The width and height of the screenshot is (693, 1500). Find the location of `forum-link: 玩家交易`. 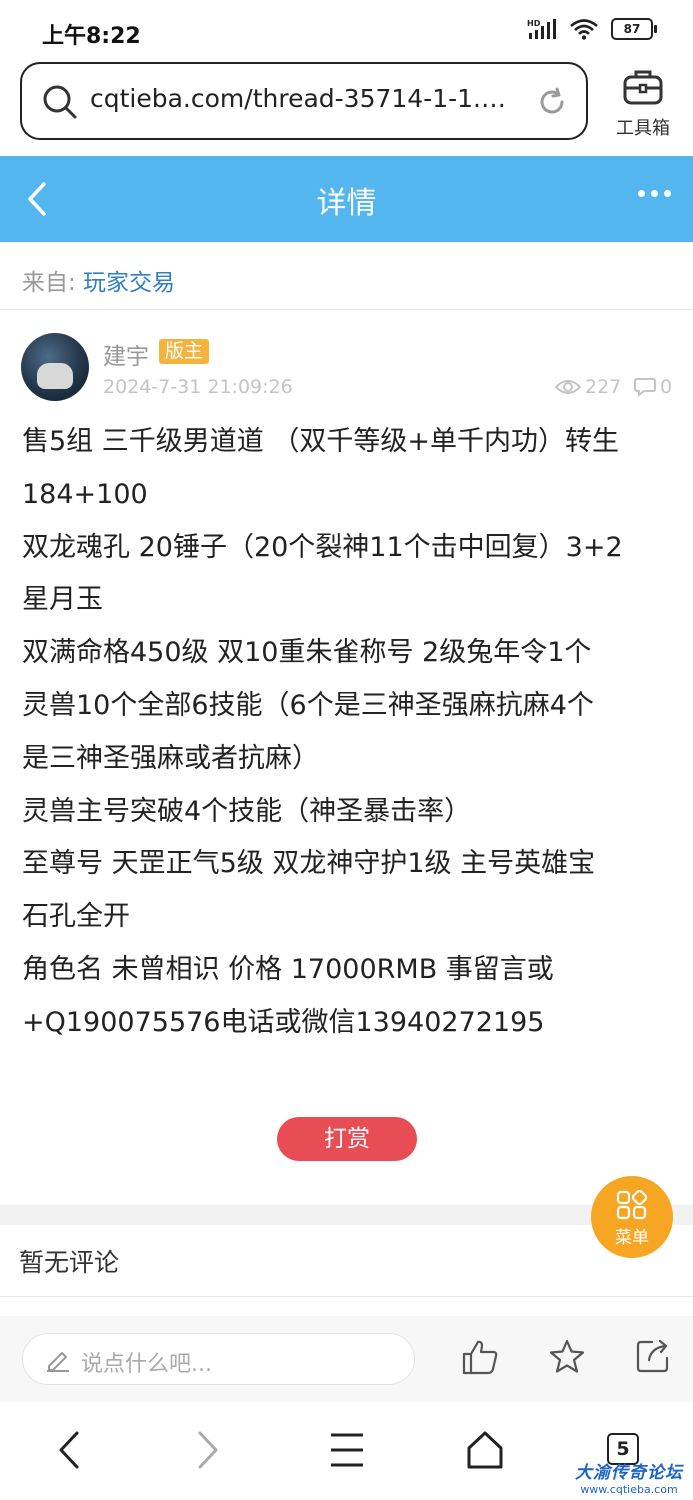

forum-link: 玩家交易 is located at coordinates (129, 280).